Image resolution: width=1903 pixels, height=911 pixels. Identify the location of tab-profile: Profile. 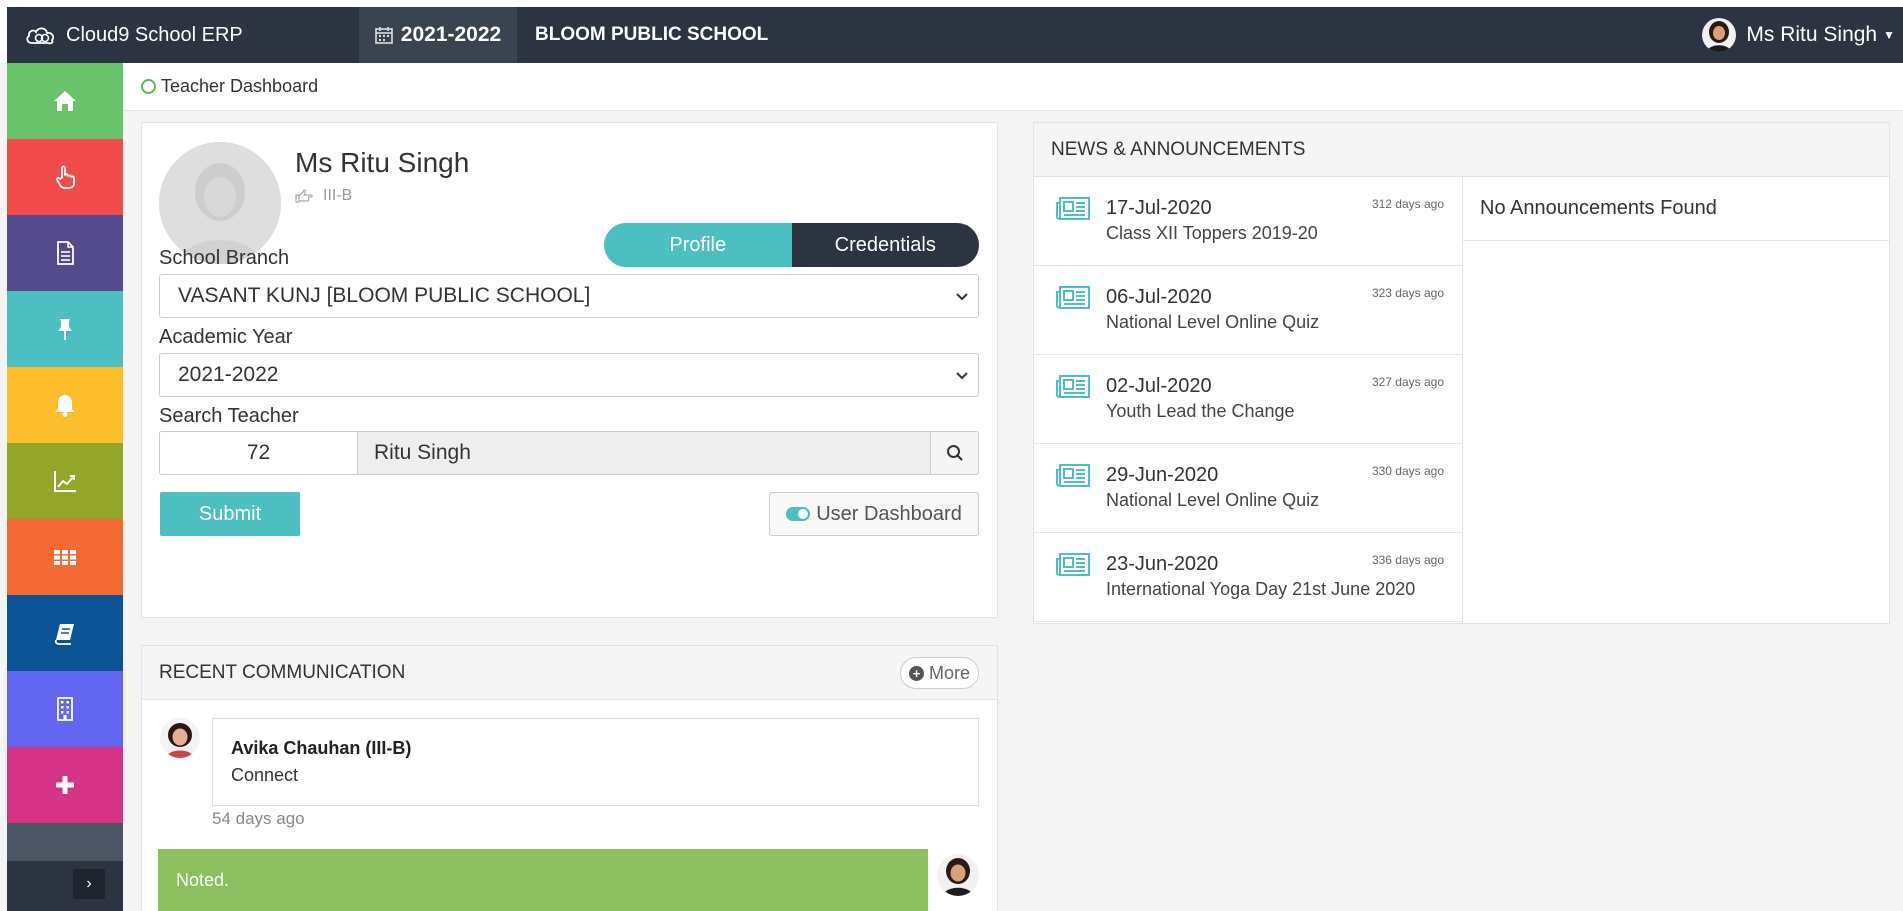
(698, 245).